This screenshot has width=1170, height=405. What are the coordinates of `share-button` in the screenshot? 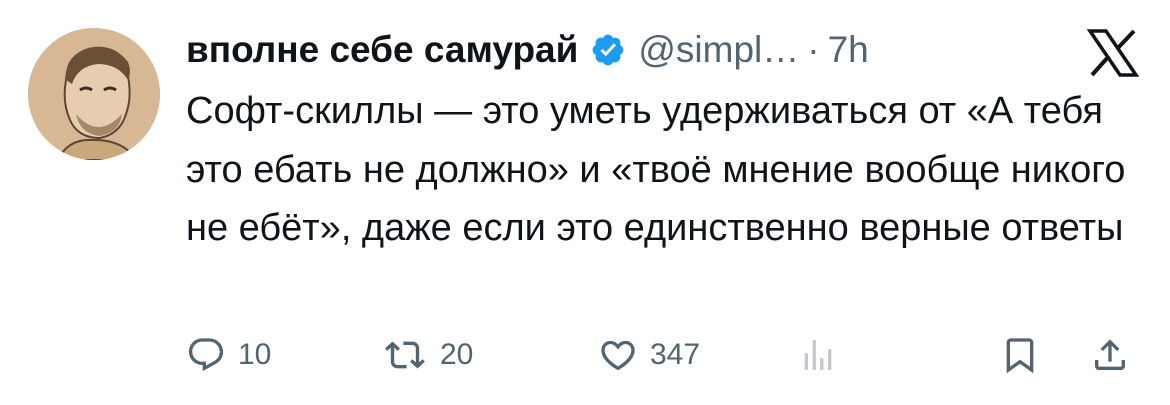 It's located at (1110, 355).